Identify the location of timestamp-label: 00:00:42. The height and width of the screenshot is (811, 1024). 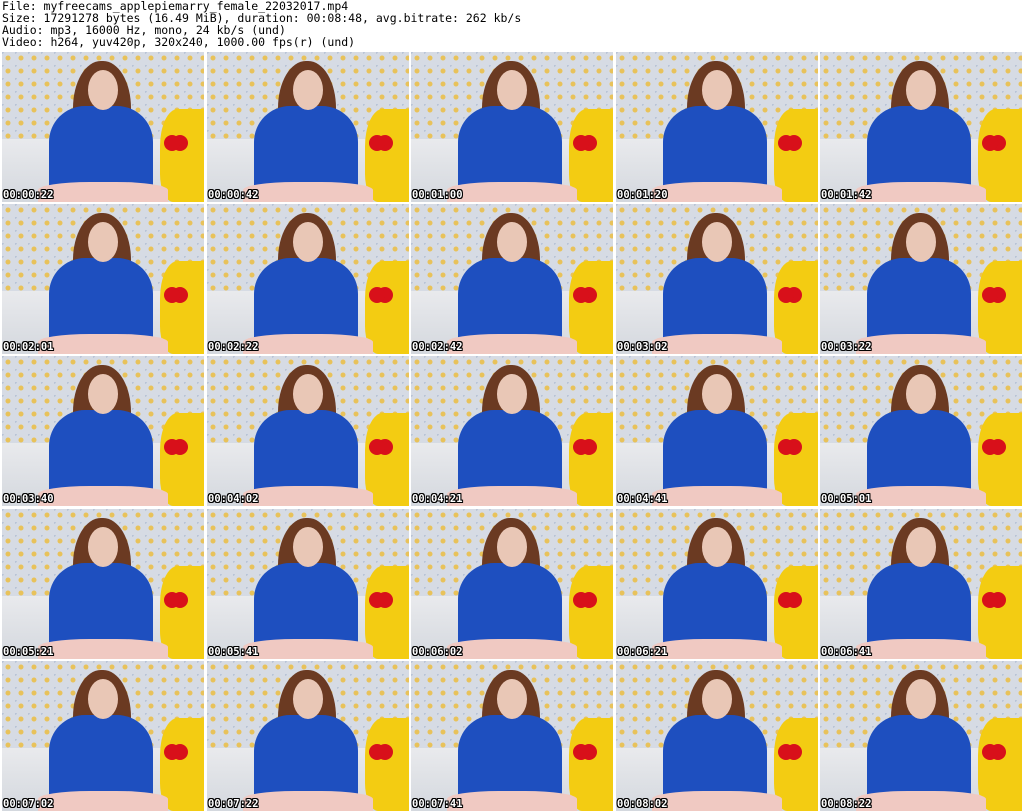
(233, 195).